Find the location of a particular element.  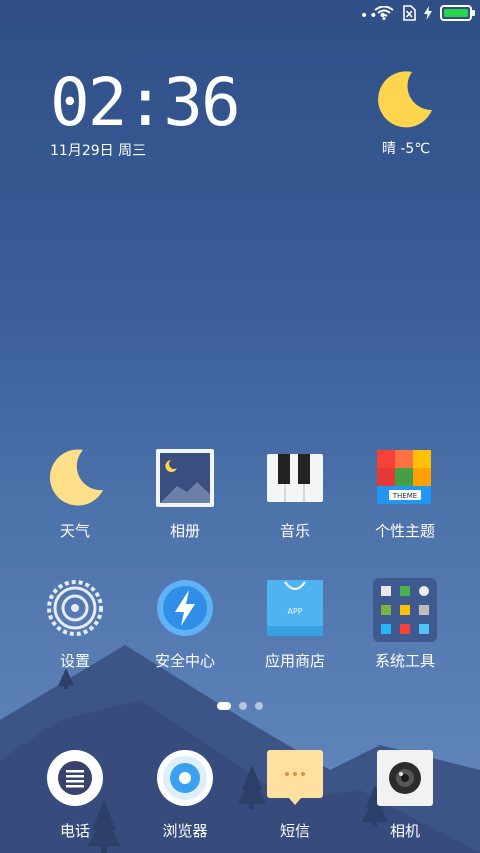

app-weather: 天气 is located at coordinates (75, 494).